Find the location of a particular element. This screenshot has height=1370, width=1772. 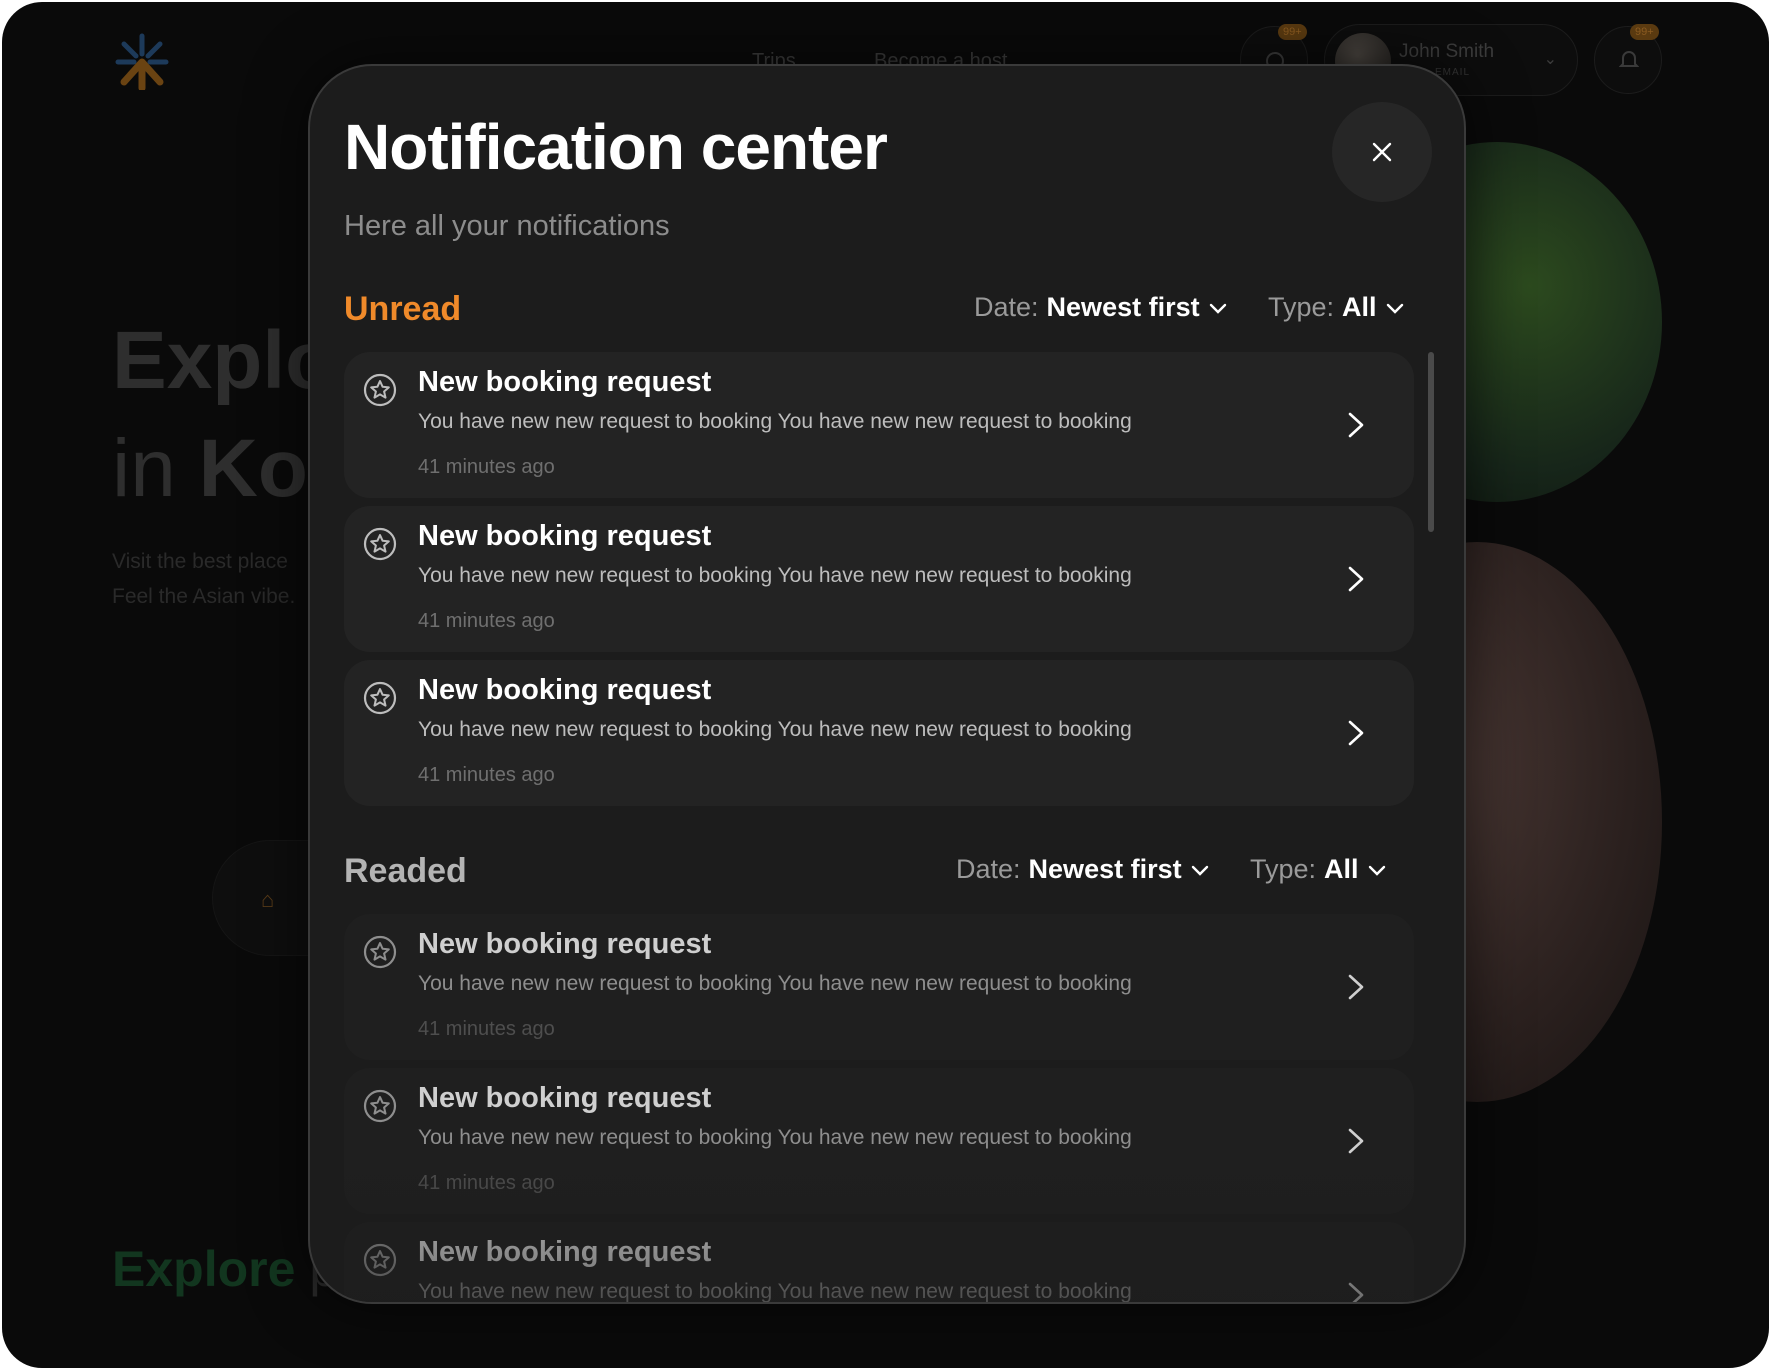

modal-title: Notification center is located at coordinates (616, 147).